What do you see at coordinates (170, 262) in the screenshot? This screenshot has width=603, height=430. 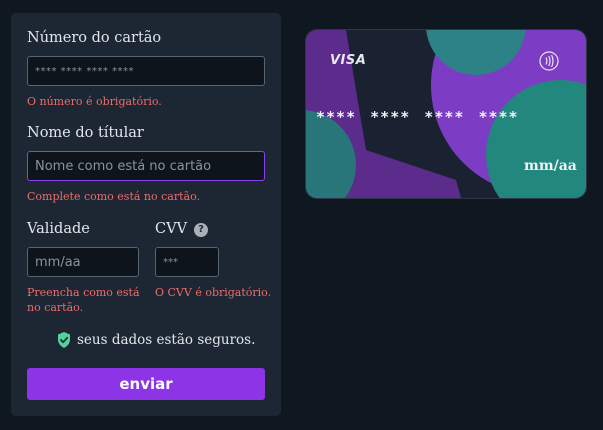 I see `cvv-placeholder: ***` at bounding box center [170, 262].